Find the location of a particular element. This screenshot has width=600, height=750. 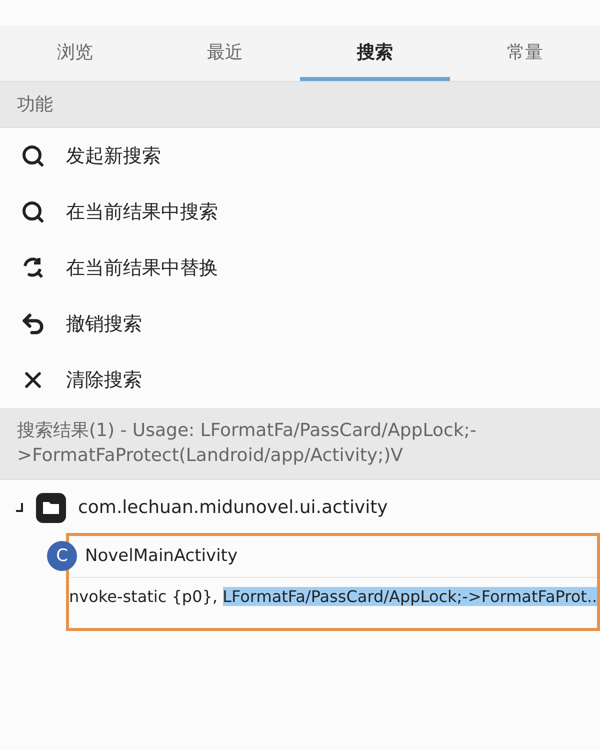

menu-item: 在当前结果中替换 is located at coordinates (142, 268).